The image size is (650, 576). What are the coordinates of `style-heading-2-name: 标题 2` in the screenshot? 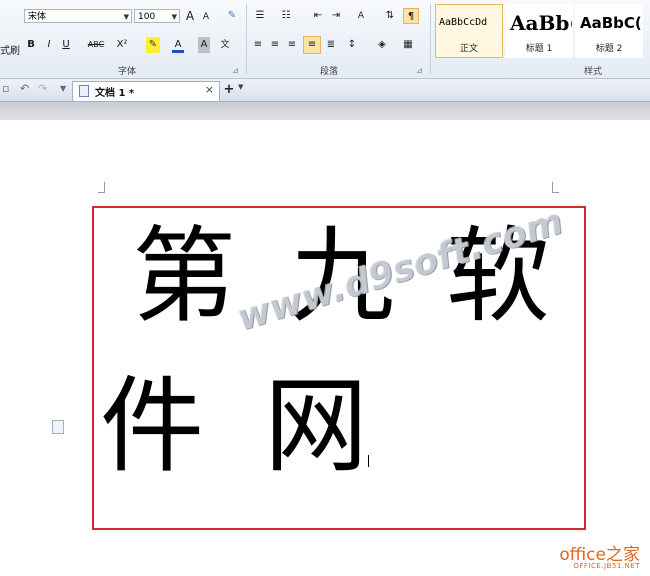 It's located at (609, 49).